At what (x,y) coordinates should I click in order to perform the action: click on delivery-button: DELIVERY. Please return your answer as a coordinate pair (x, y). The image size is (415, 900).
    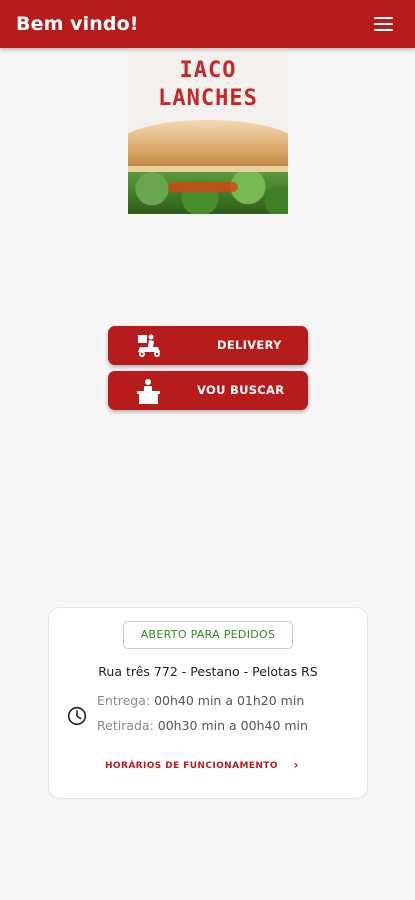
    Looking at the image, I should click on (208, 345).